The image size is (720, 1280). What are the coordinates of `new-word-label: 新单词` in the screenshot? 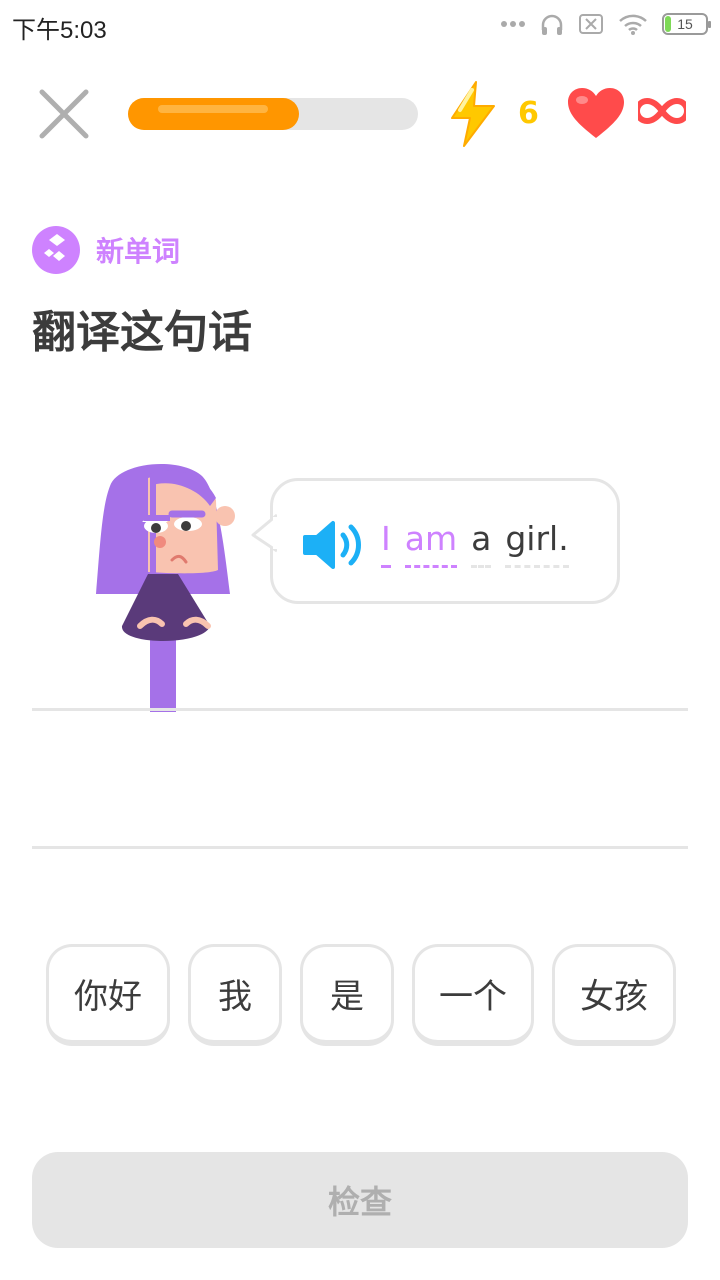 It's located at (138, 251).